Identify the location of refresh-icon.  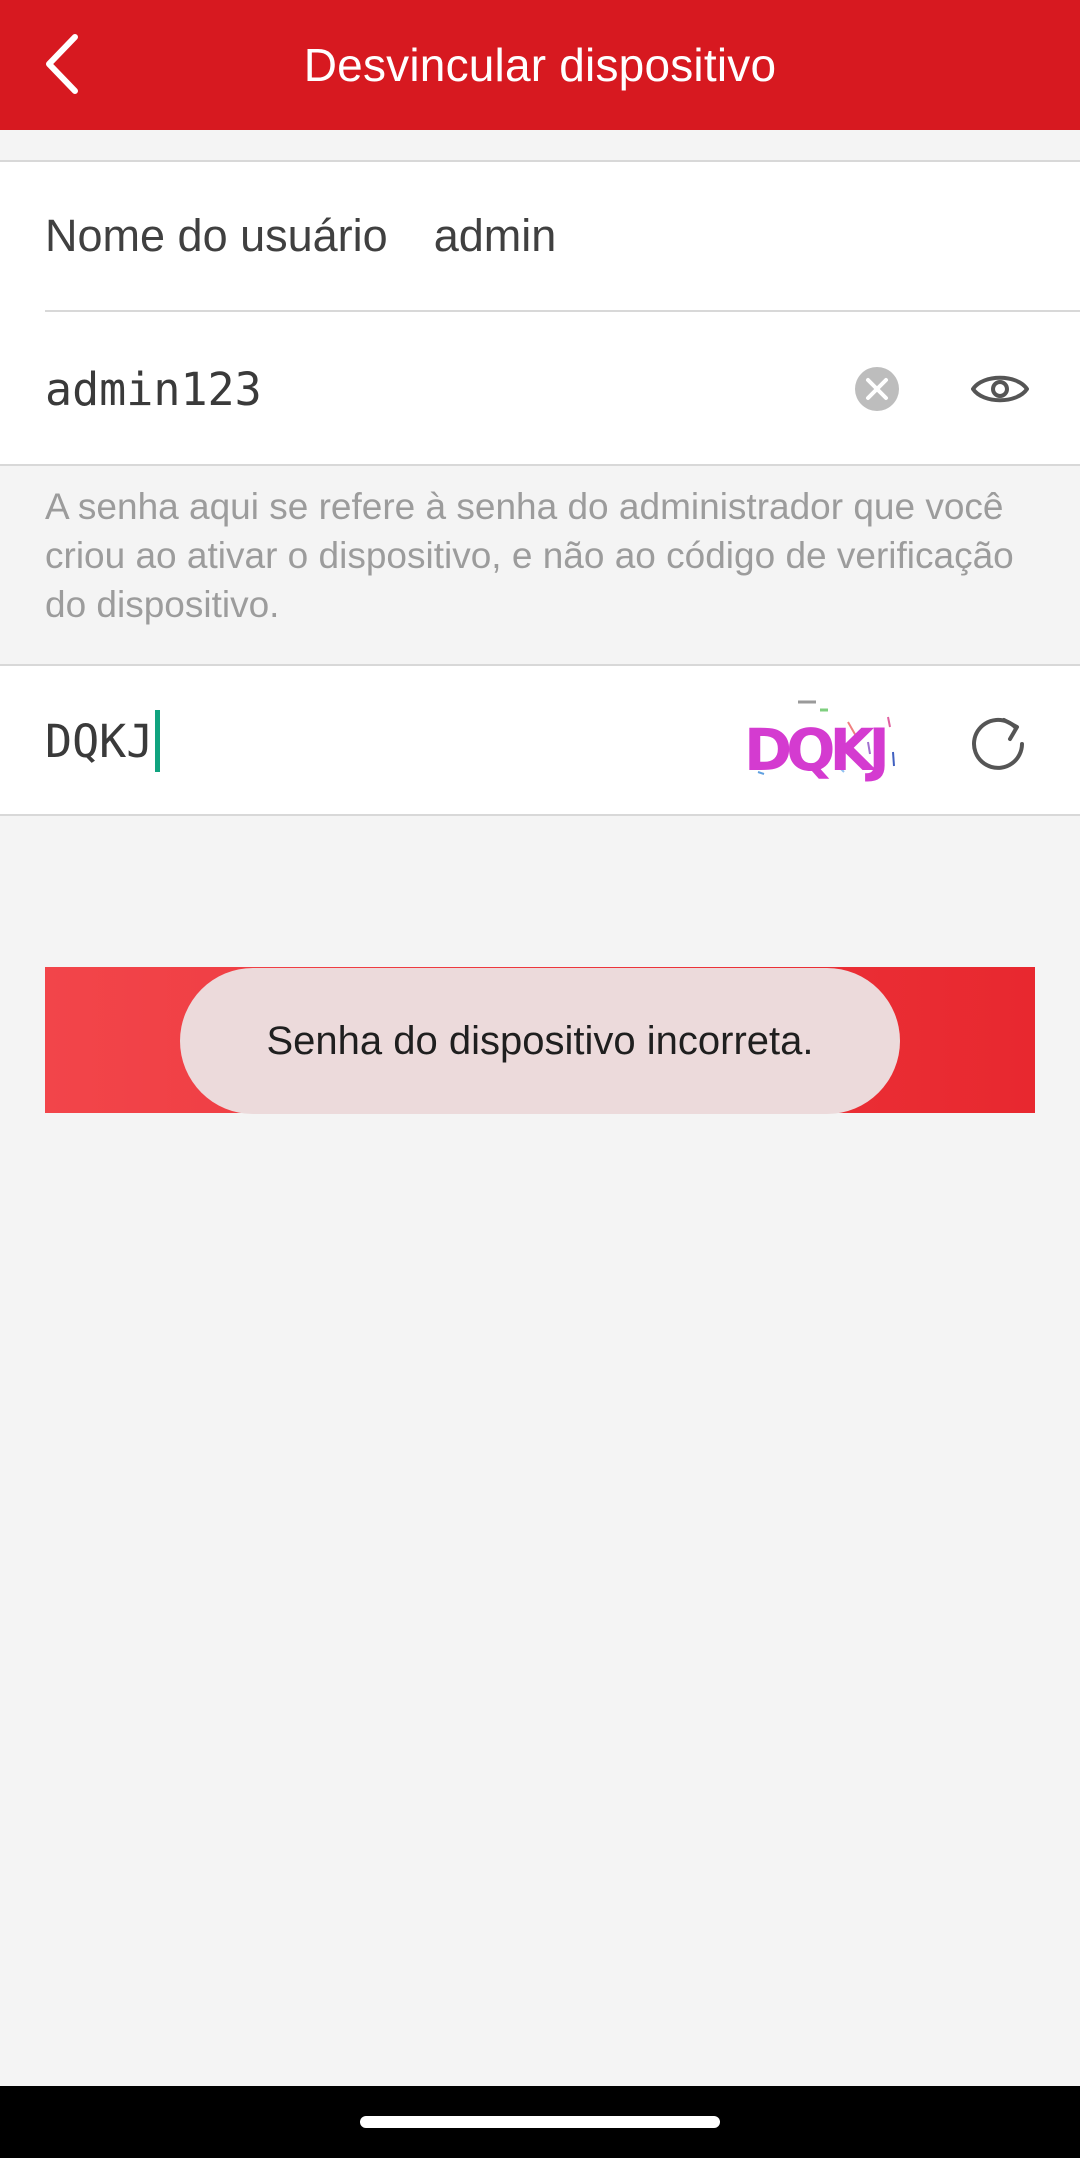
(999, 741).